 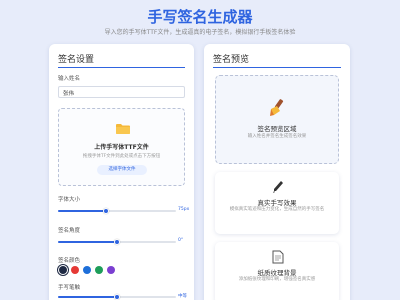 What do you see at coordinates (277, 119) in the screenshot?
I see `signature-preview-area: 签名预览区域 输入姓名并签名生成签名效果` at bounding box center [277, 119].